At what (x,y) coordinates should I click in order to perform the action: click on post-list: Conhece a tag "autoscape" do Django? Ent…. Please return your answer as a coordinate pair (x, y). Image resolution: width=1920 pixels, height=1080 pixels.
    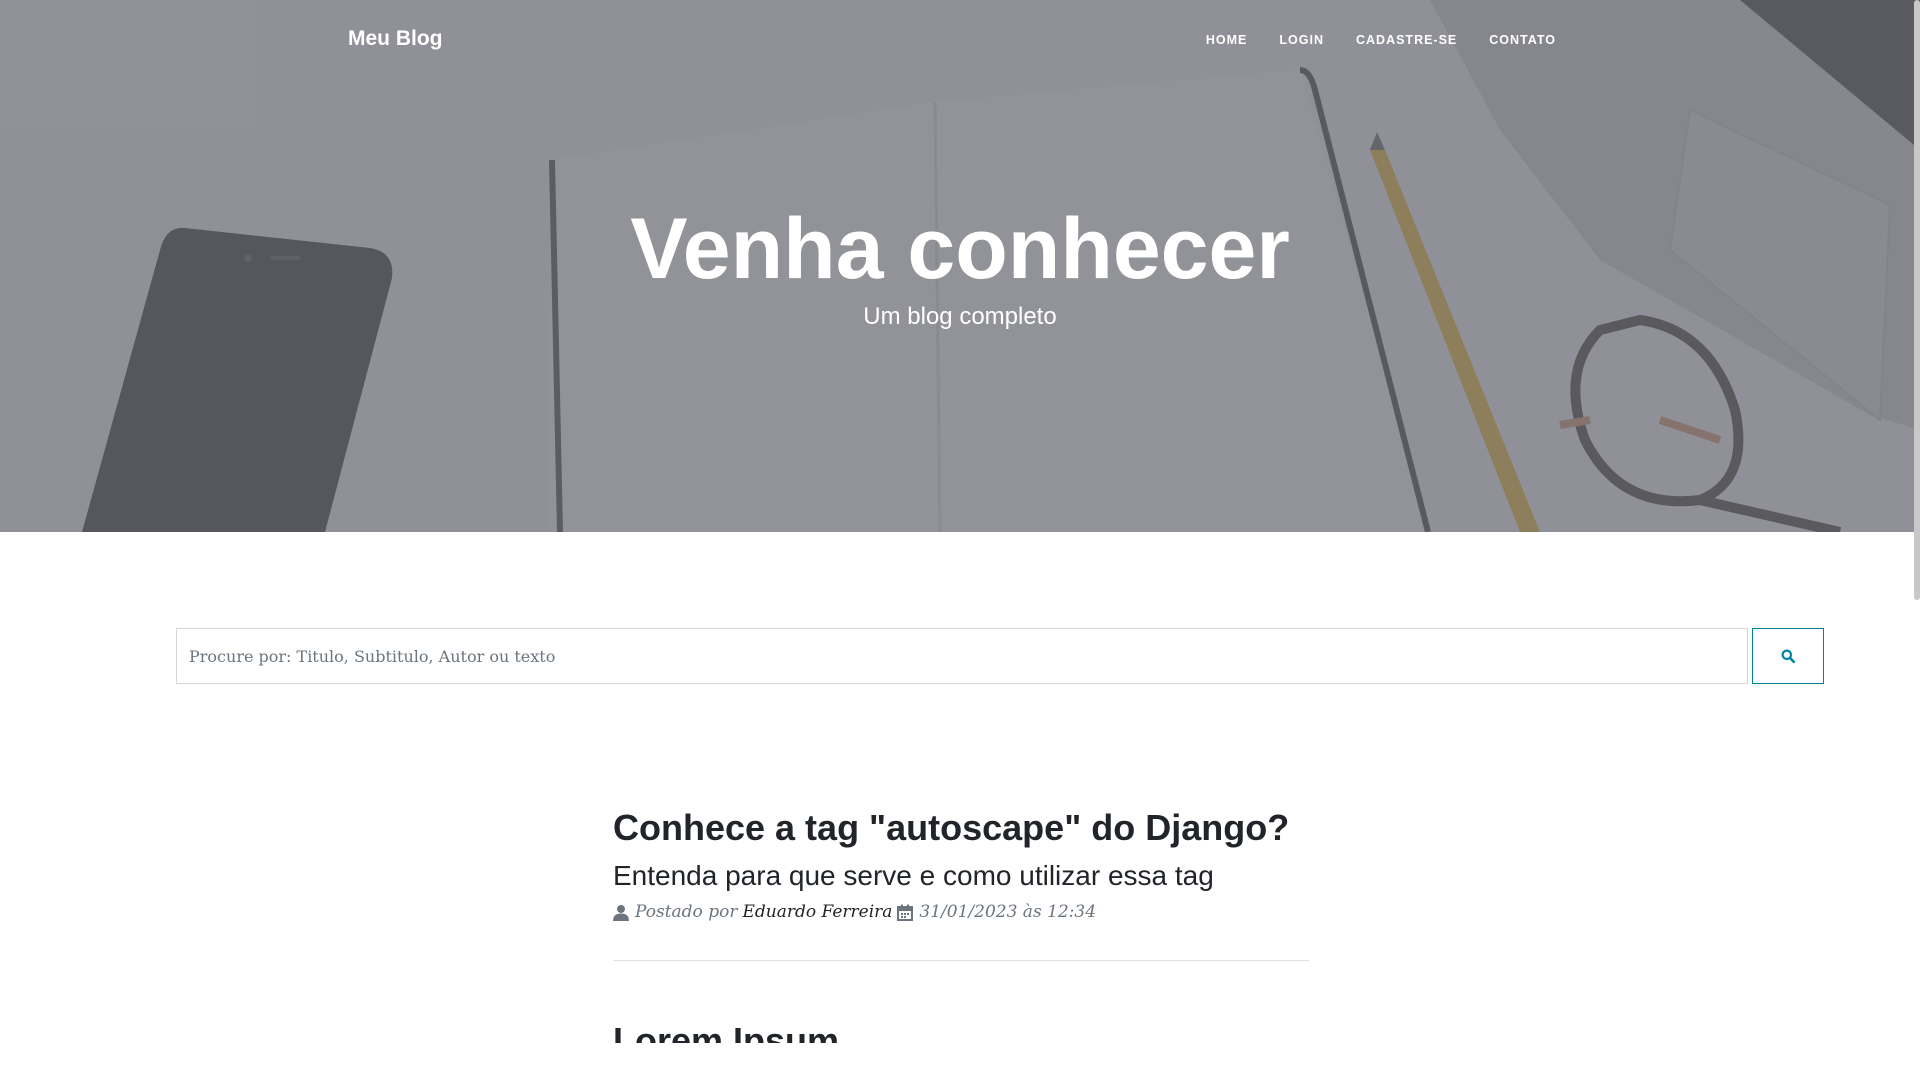
    Looking at the image, I should click on (961, 924).